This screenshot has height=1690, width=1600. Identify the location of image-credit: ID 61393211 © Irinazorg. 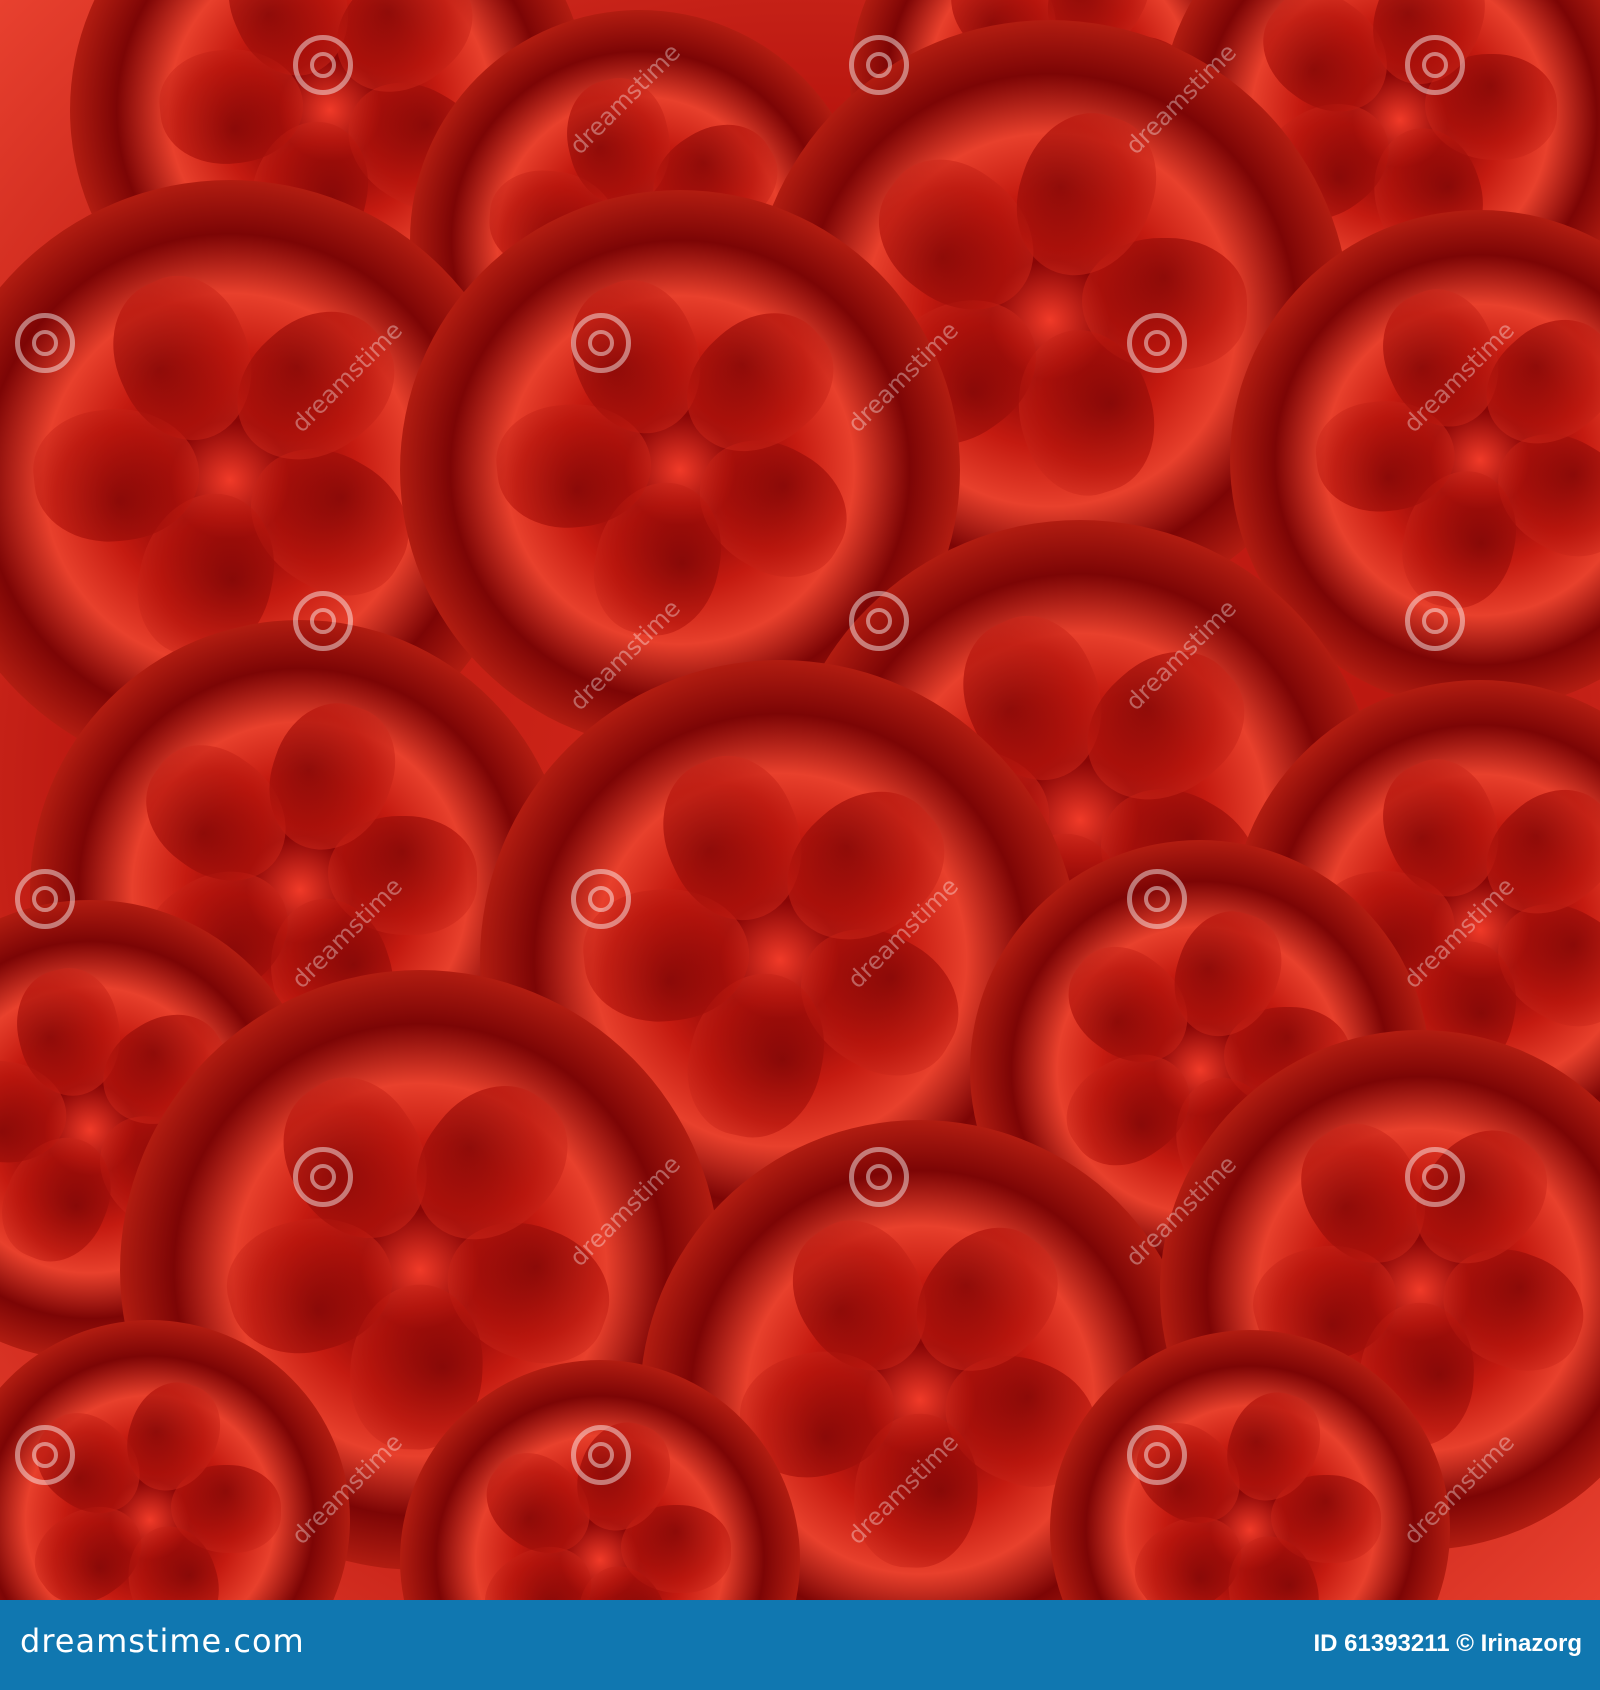
(1448, 1643).